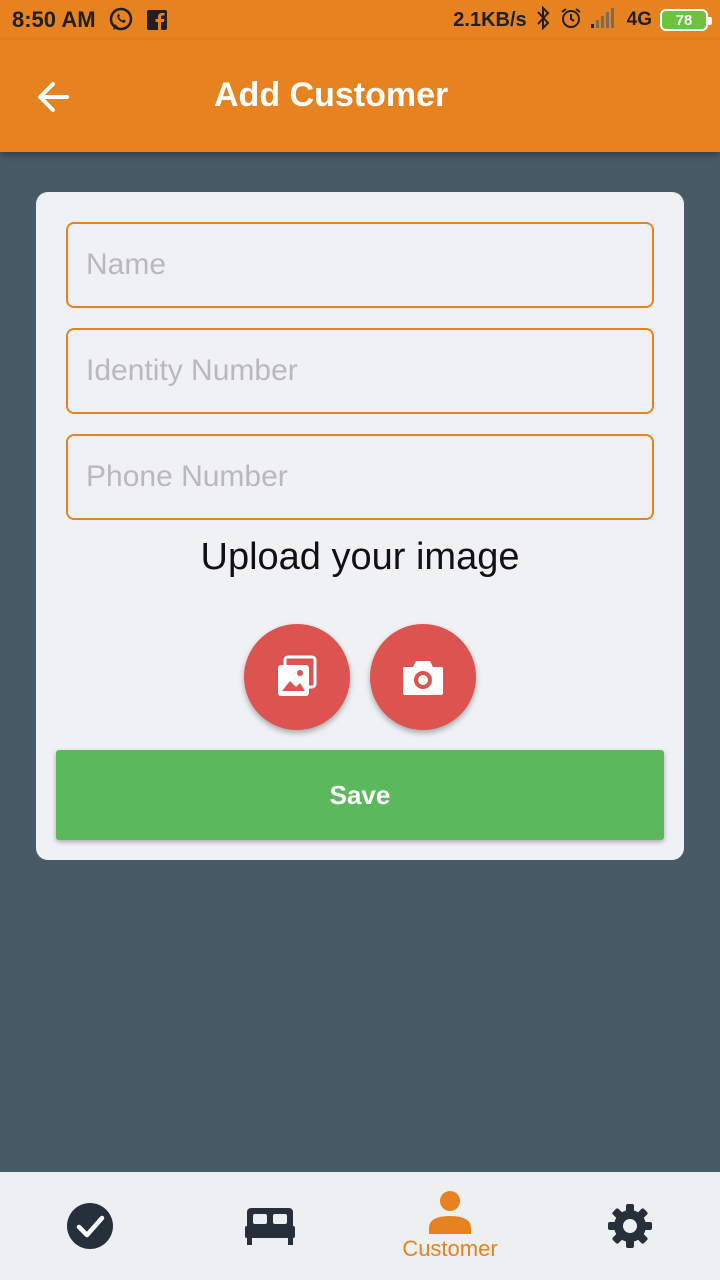 The image size is (720, 1280). I want to click on nav-item-customer: Customer, so click(450, 1226).